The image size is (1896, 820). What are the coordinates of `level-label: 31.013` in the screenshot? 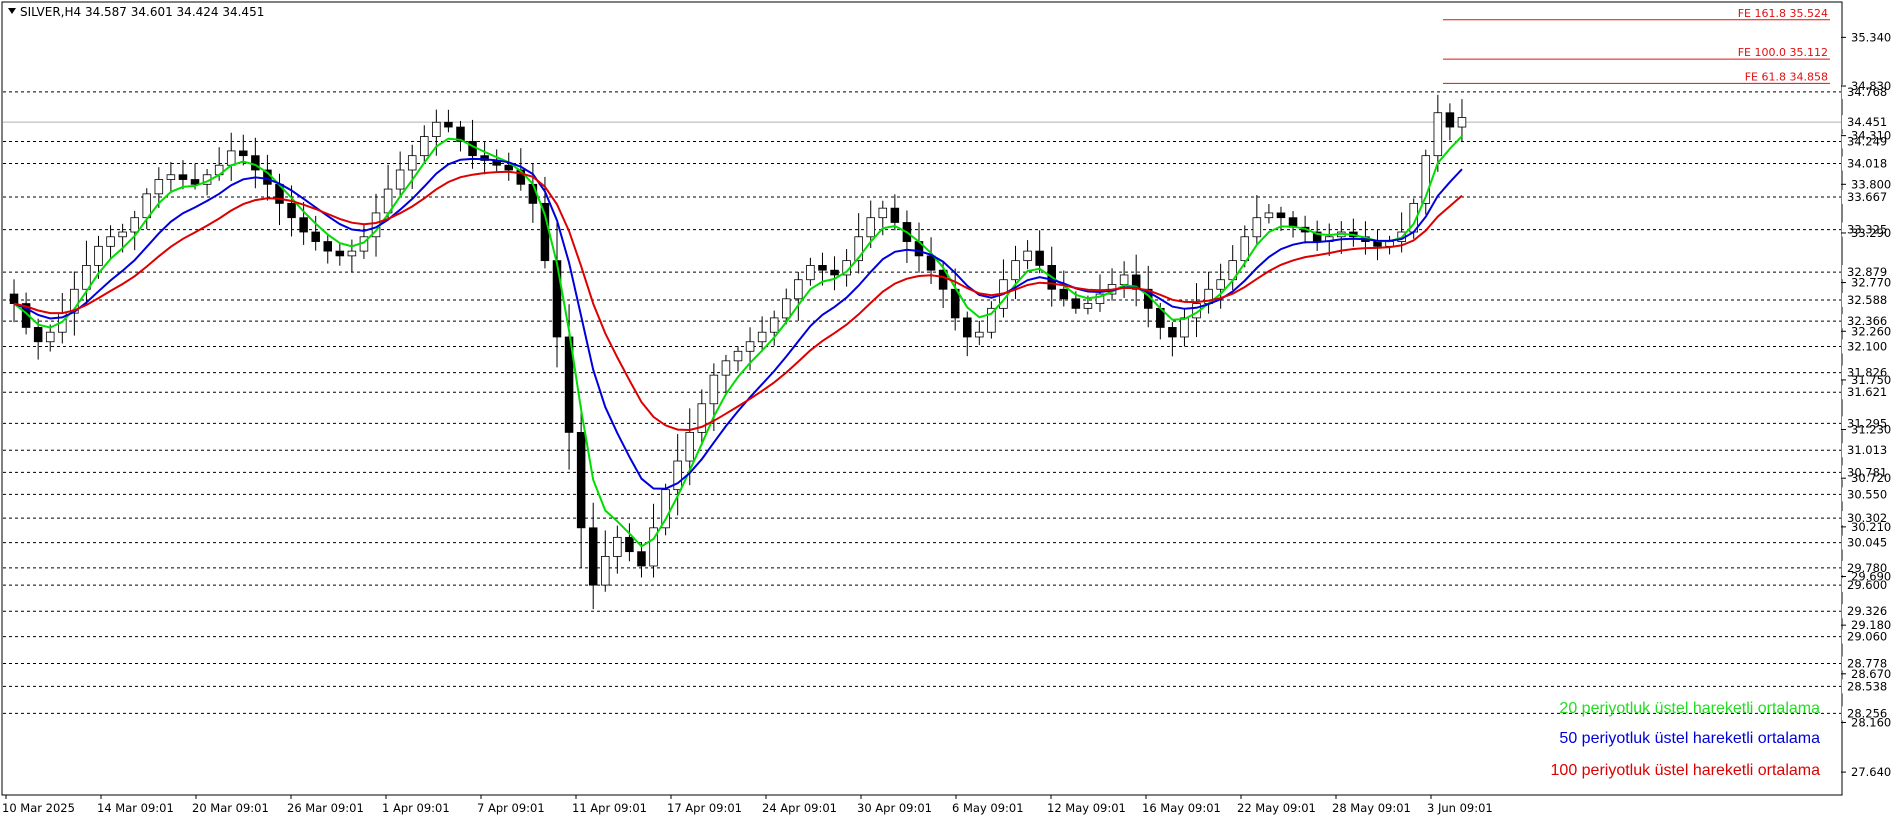 It's located at (1867, 450).